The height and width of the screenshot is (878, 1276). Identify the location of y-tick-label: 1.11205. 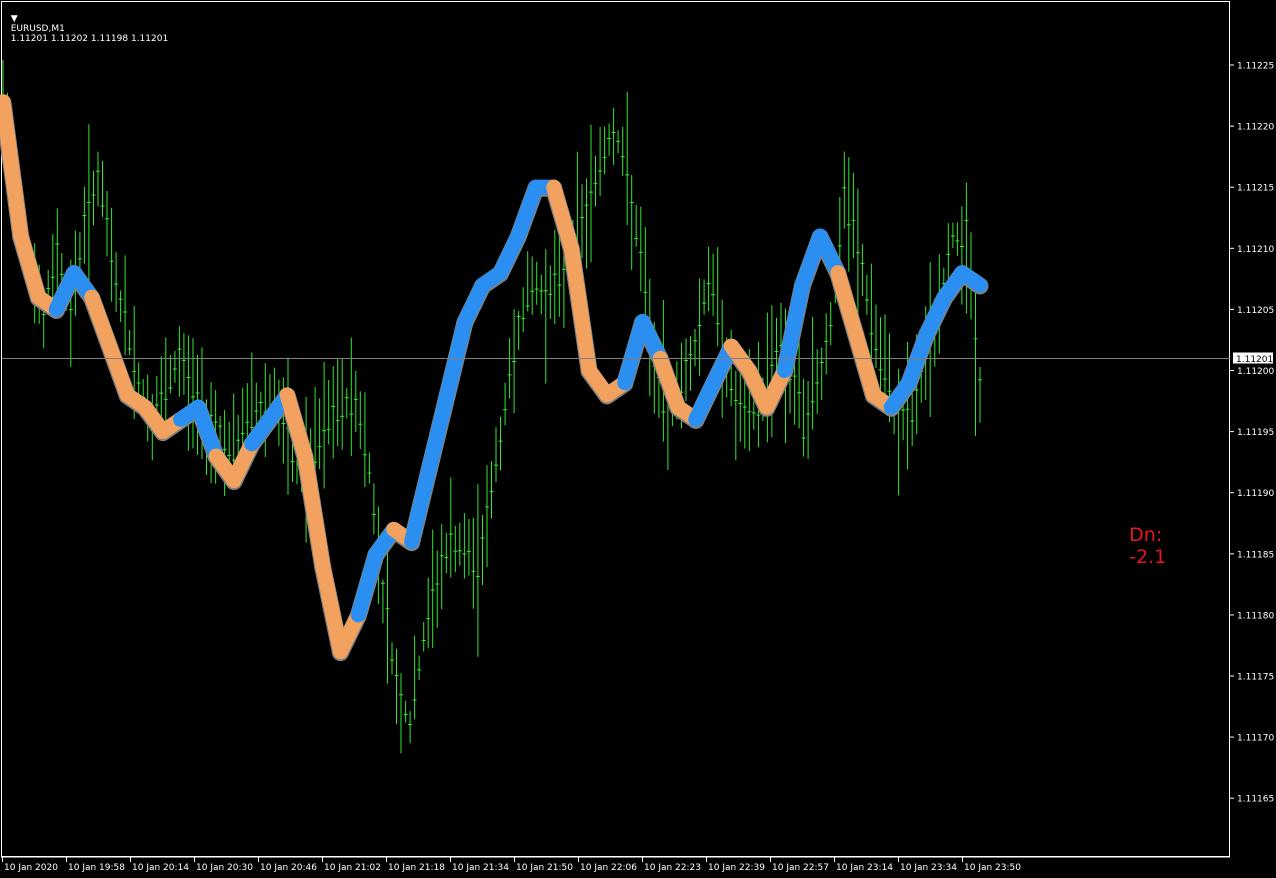
(1255, 311).